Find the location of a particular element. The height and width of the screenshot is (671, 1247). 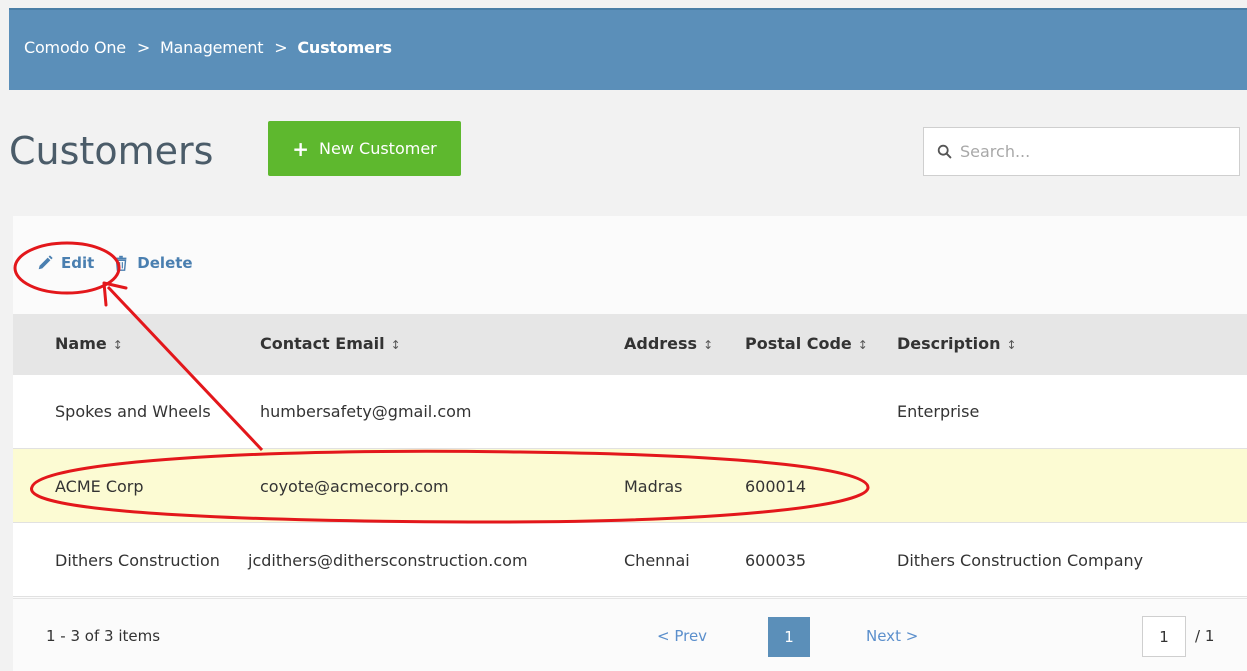

breadcrumb-item-comodo-one: Comodo One is located at coordinates (75, 47).